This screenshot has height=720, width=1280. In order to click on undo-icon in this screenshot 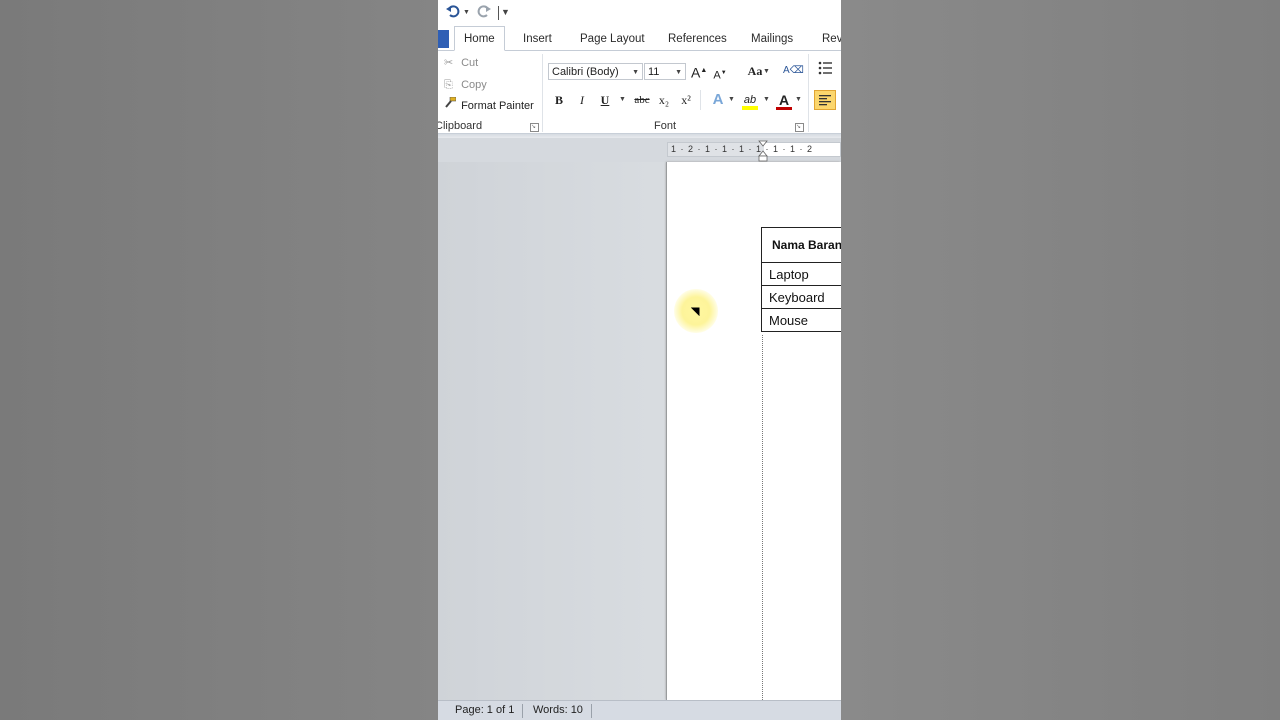, I will do `click(453, 13)`.